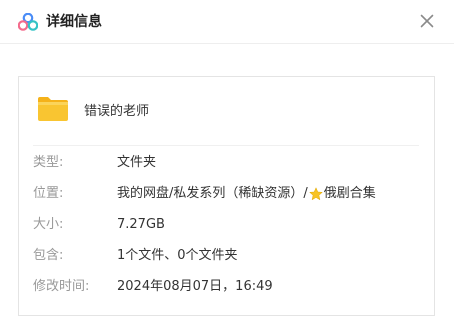 The image size is (454, 333). Describe the element at coordinates (141, 224) in the screenshot. I see `size-value: 7.27GB` at that location.